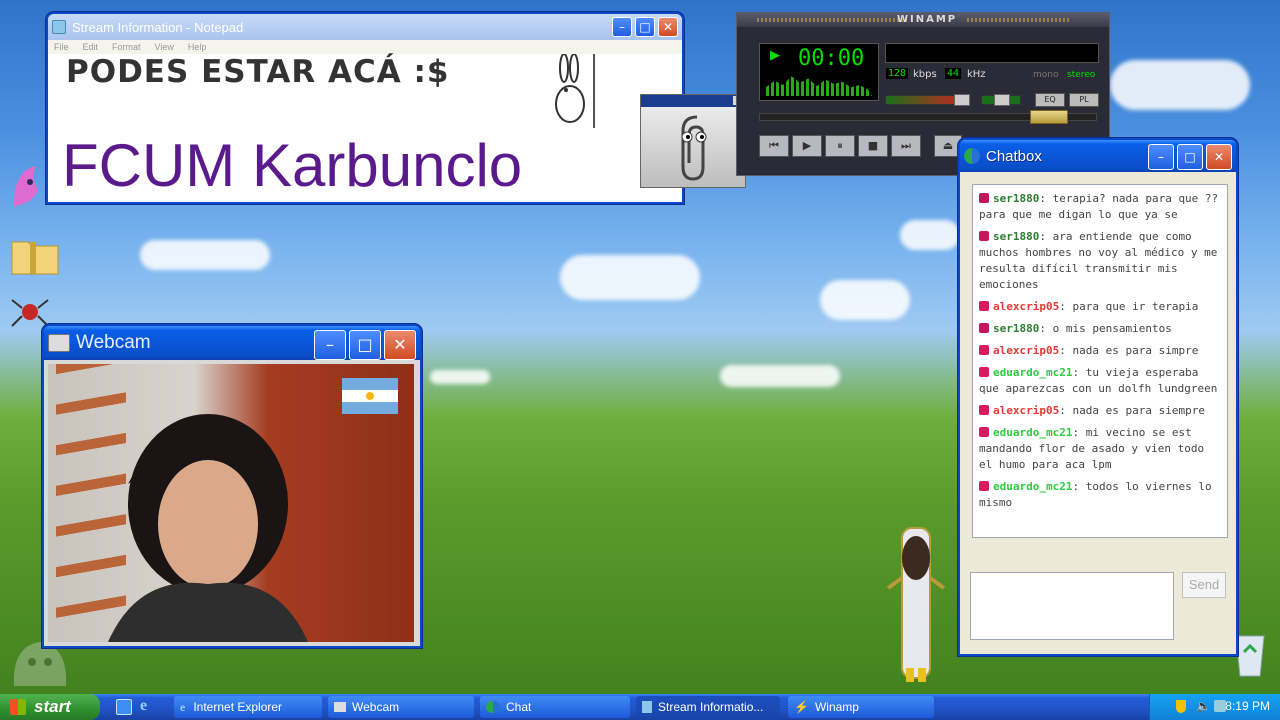  I want to click on eq-toggle: EQ, so click(1050, 100).